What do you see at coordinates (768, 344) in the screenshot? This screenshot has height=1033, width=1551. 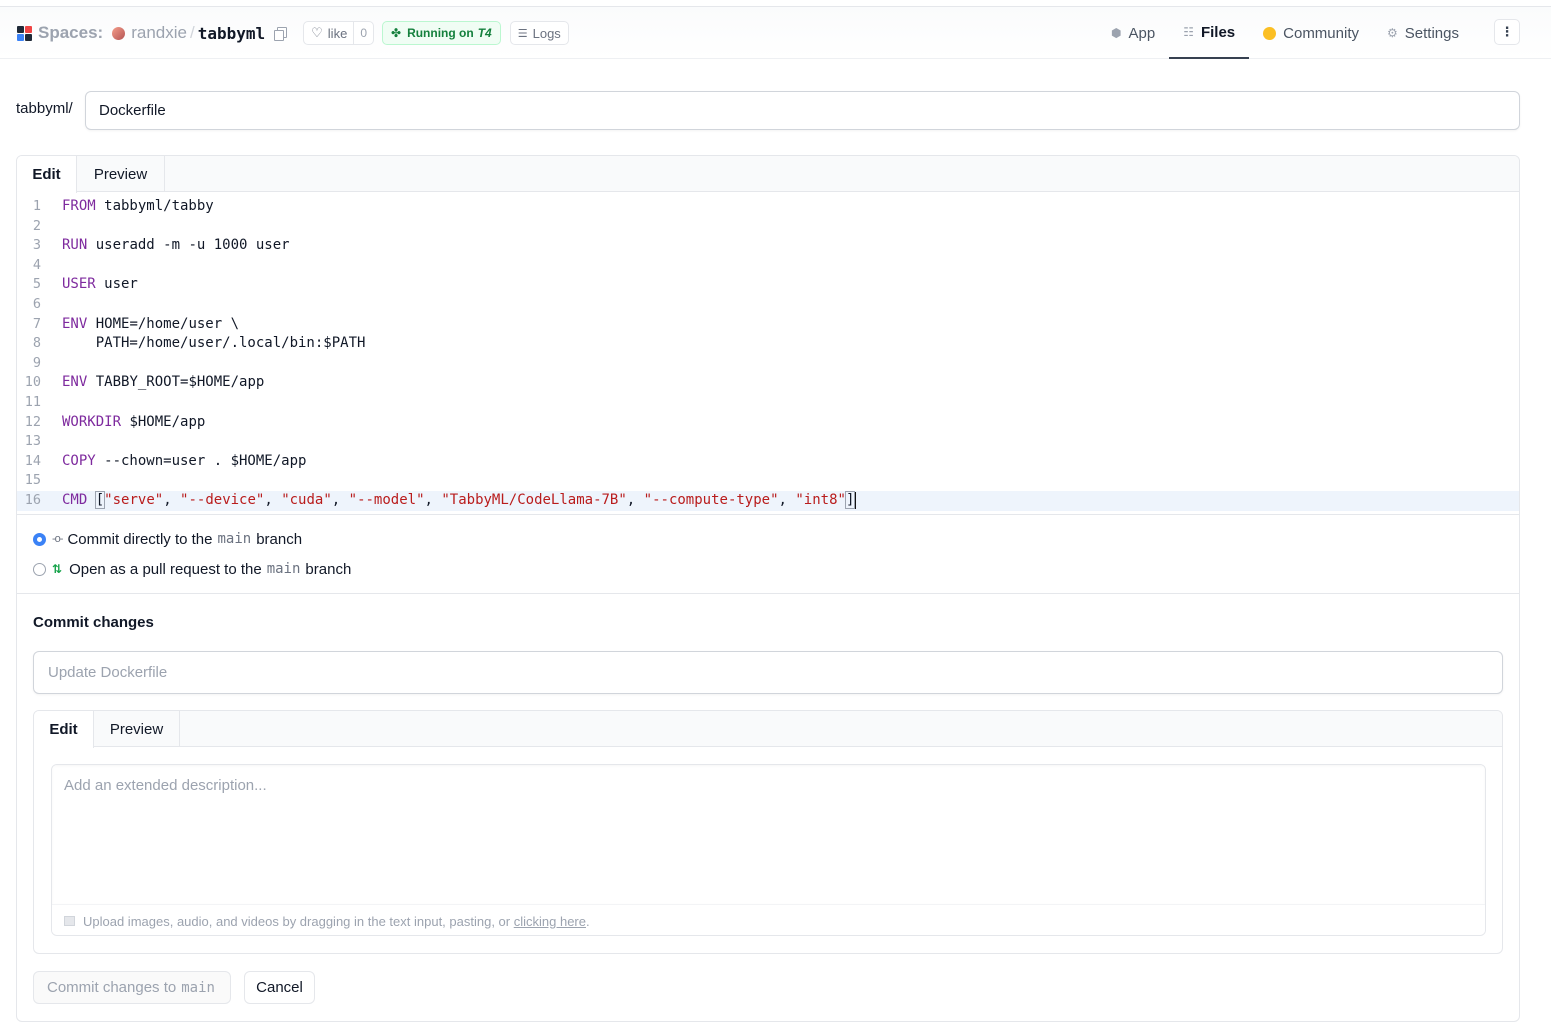 I see `code-line: 8 PATH=/home/user/.local/bin:$PATH` at bounding box center [768, 344].